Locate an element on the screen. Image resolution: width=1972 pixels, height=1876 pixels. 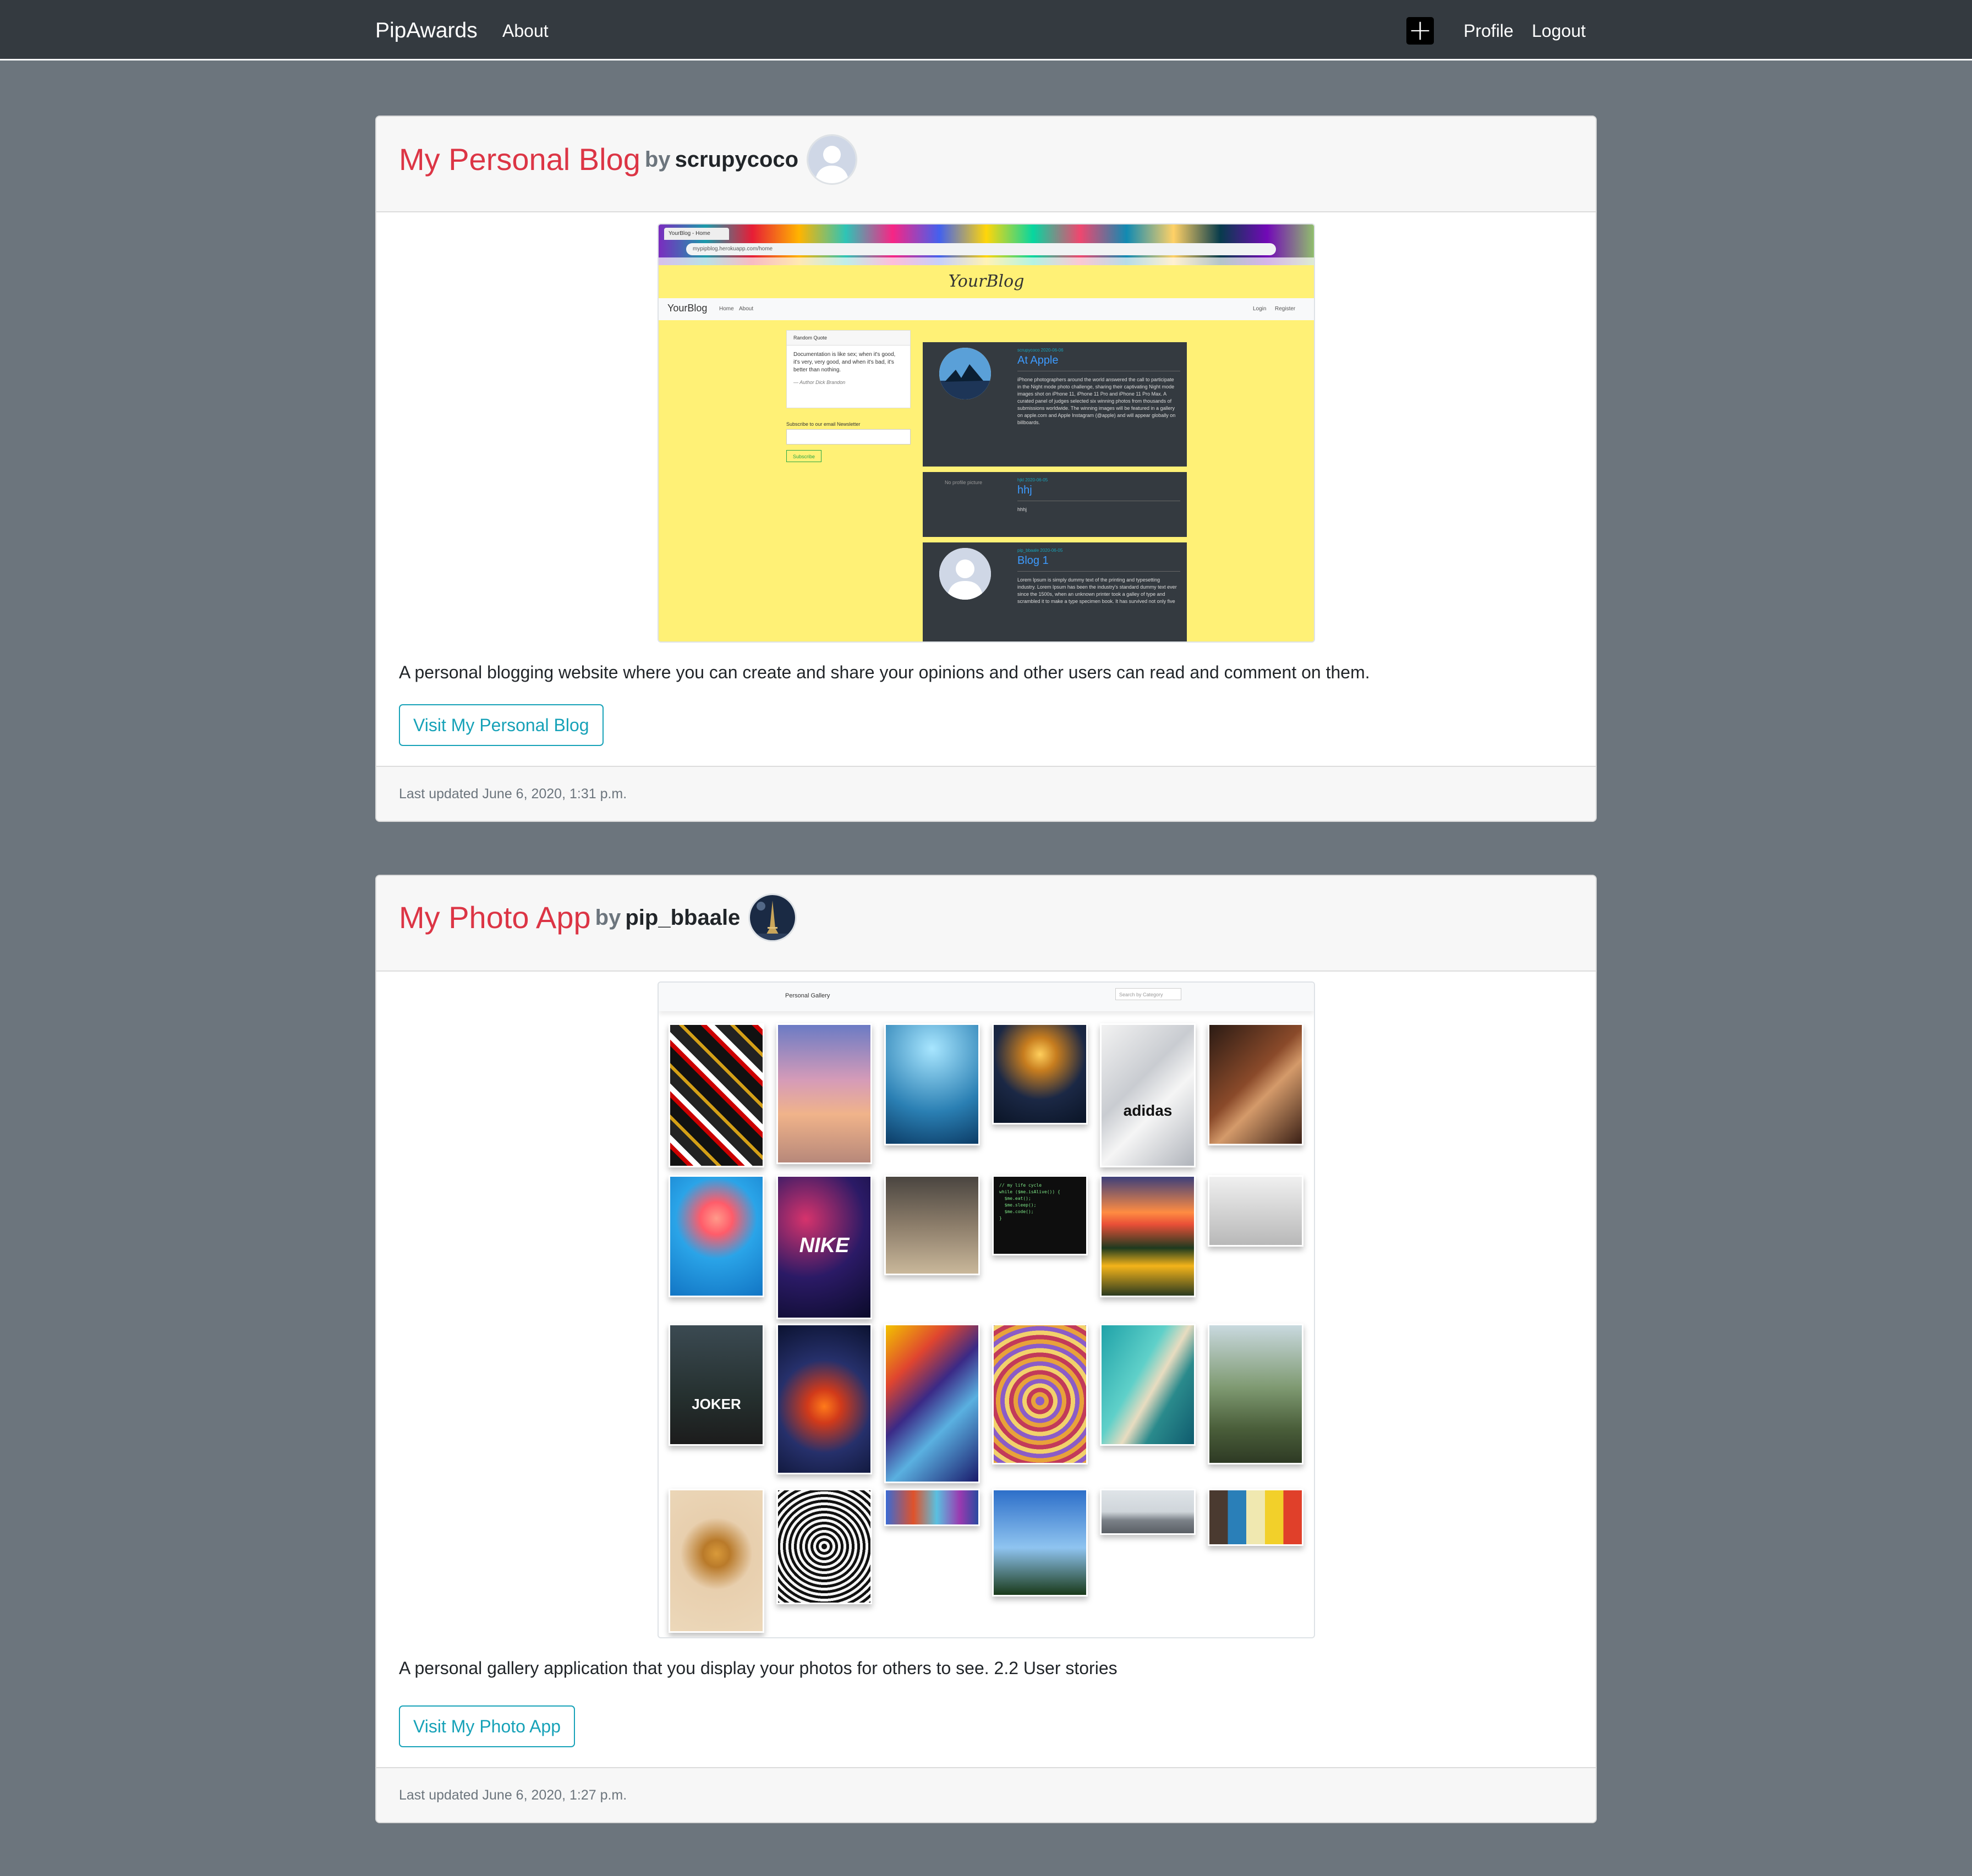
nav-logout-link: Logout is located at coordinates (1559, 31).